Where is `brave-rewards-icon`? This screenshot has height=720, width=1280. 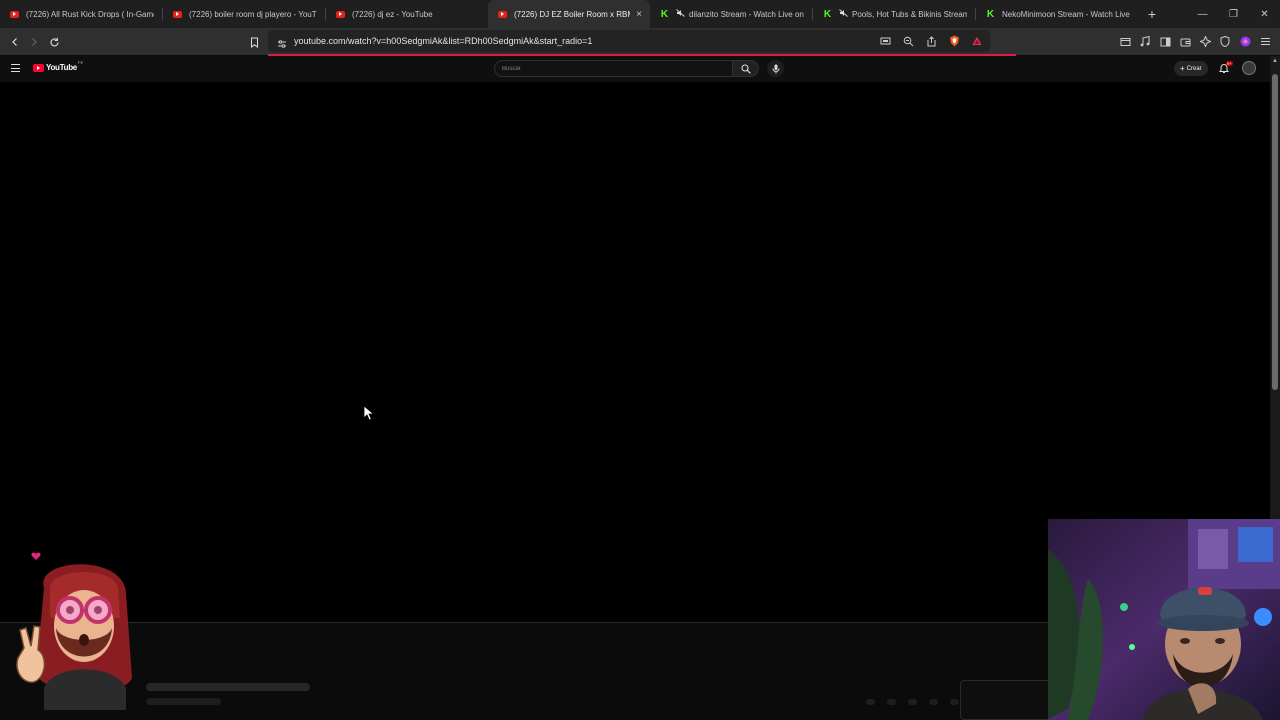 brave-rewards-icon is located at coordinates (977, 41).